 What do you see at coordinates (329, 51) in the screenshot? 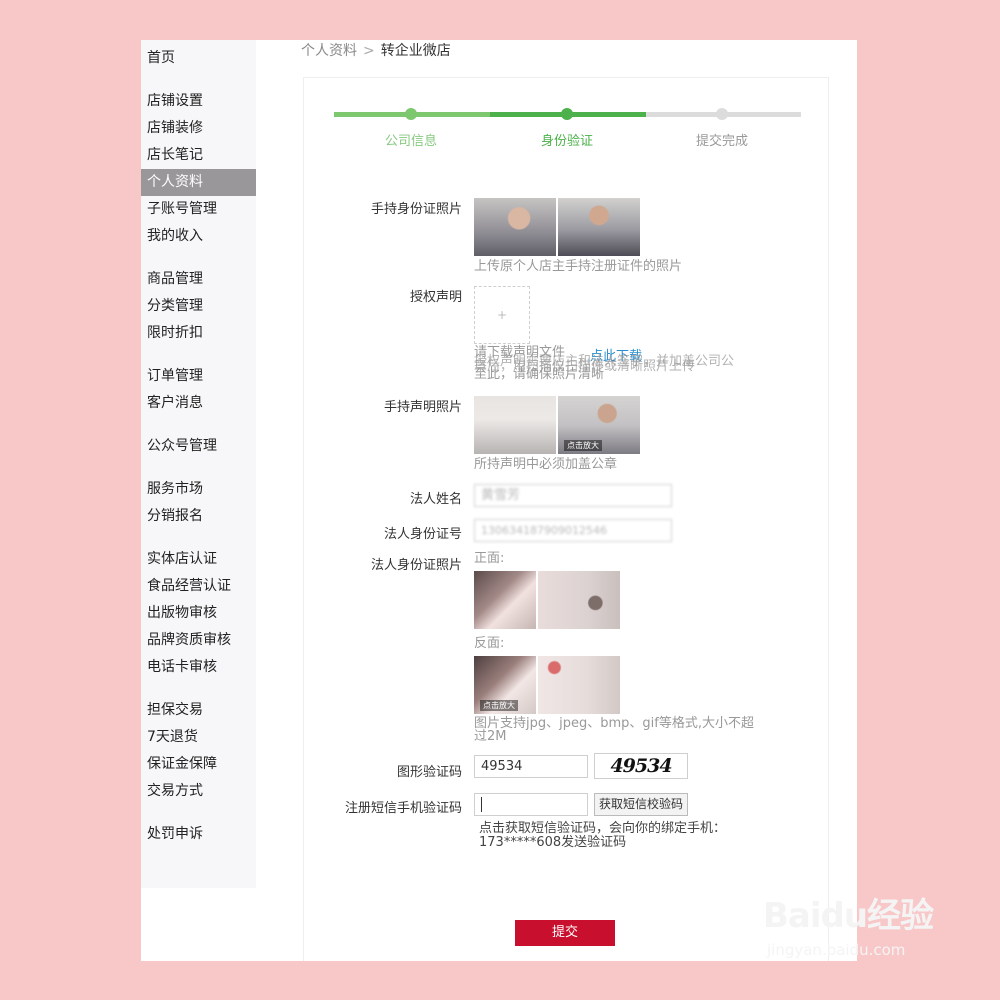
I see `breadcrumb-parent: 个人资料` at bounding box center [329, 51].